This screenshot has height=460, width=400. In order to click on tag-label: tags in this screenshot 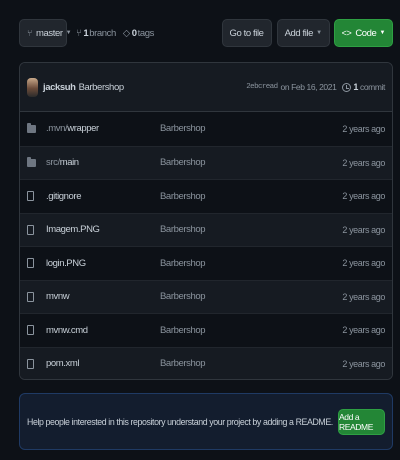, I will do `click(146, 33)`.